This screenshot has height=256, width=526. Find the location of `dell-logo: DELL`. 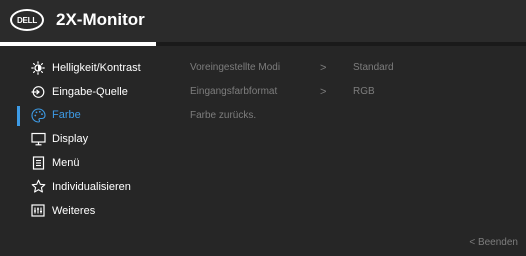

dell-logo: DELL is located at coordinates (27, 20).